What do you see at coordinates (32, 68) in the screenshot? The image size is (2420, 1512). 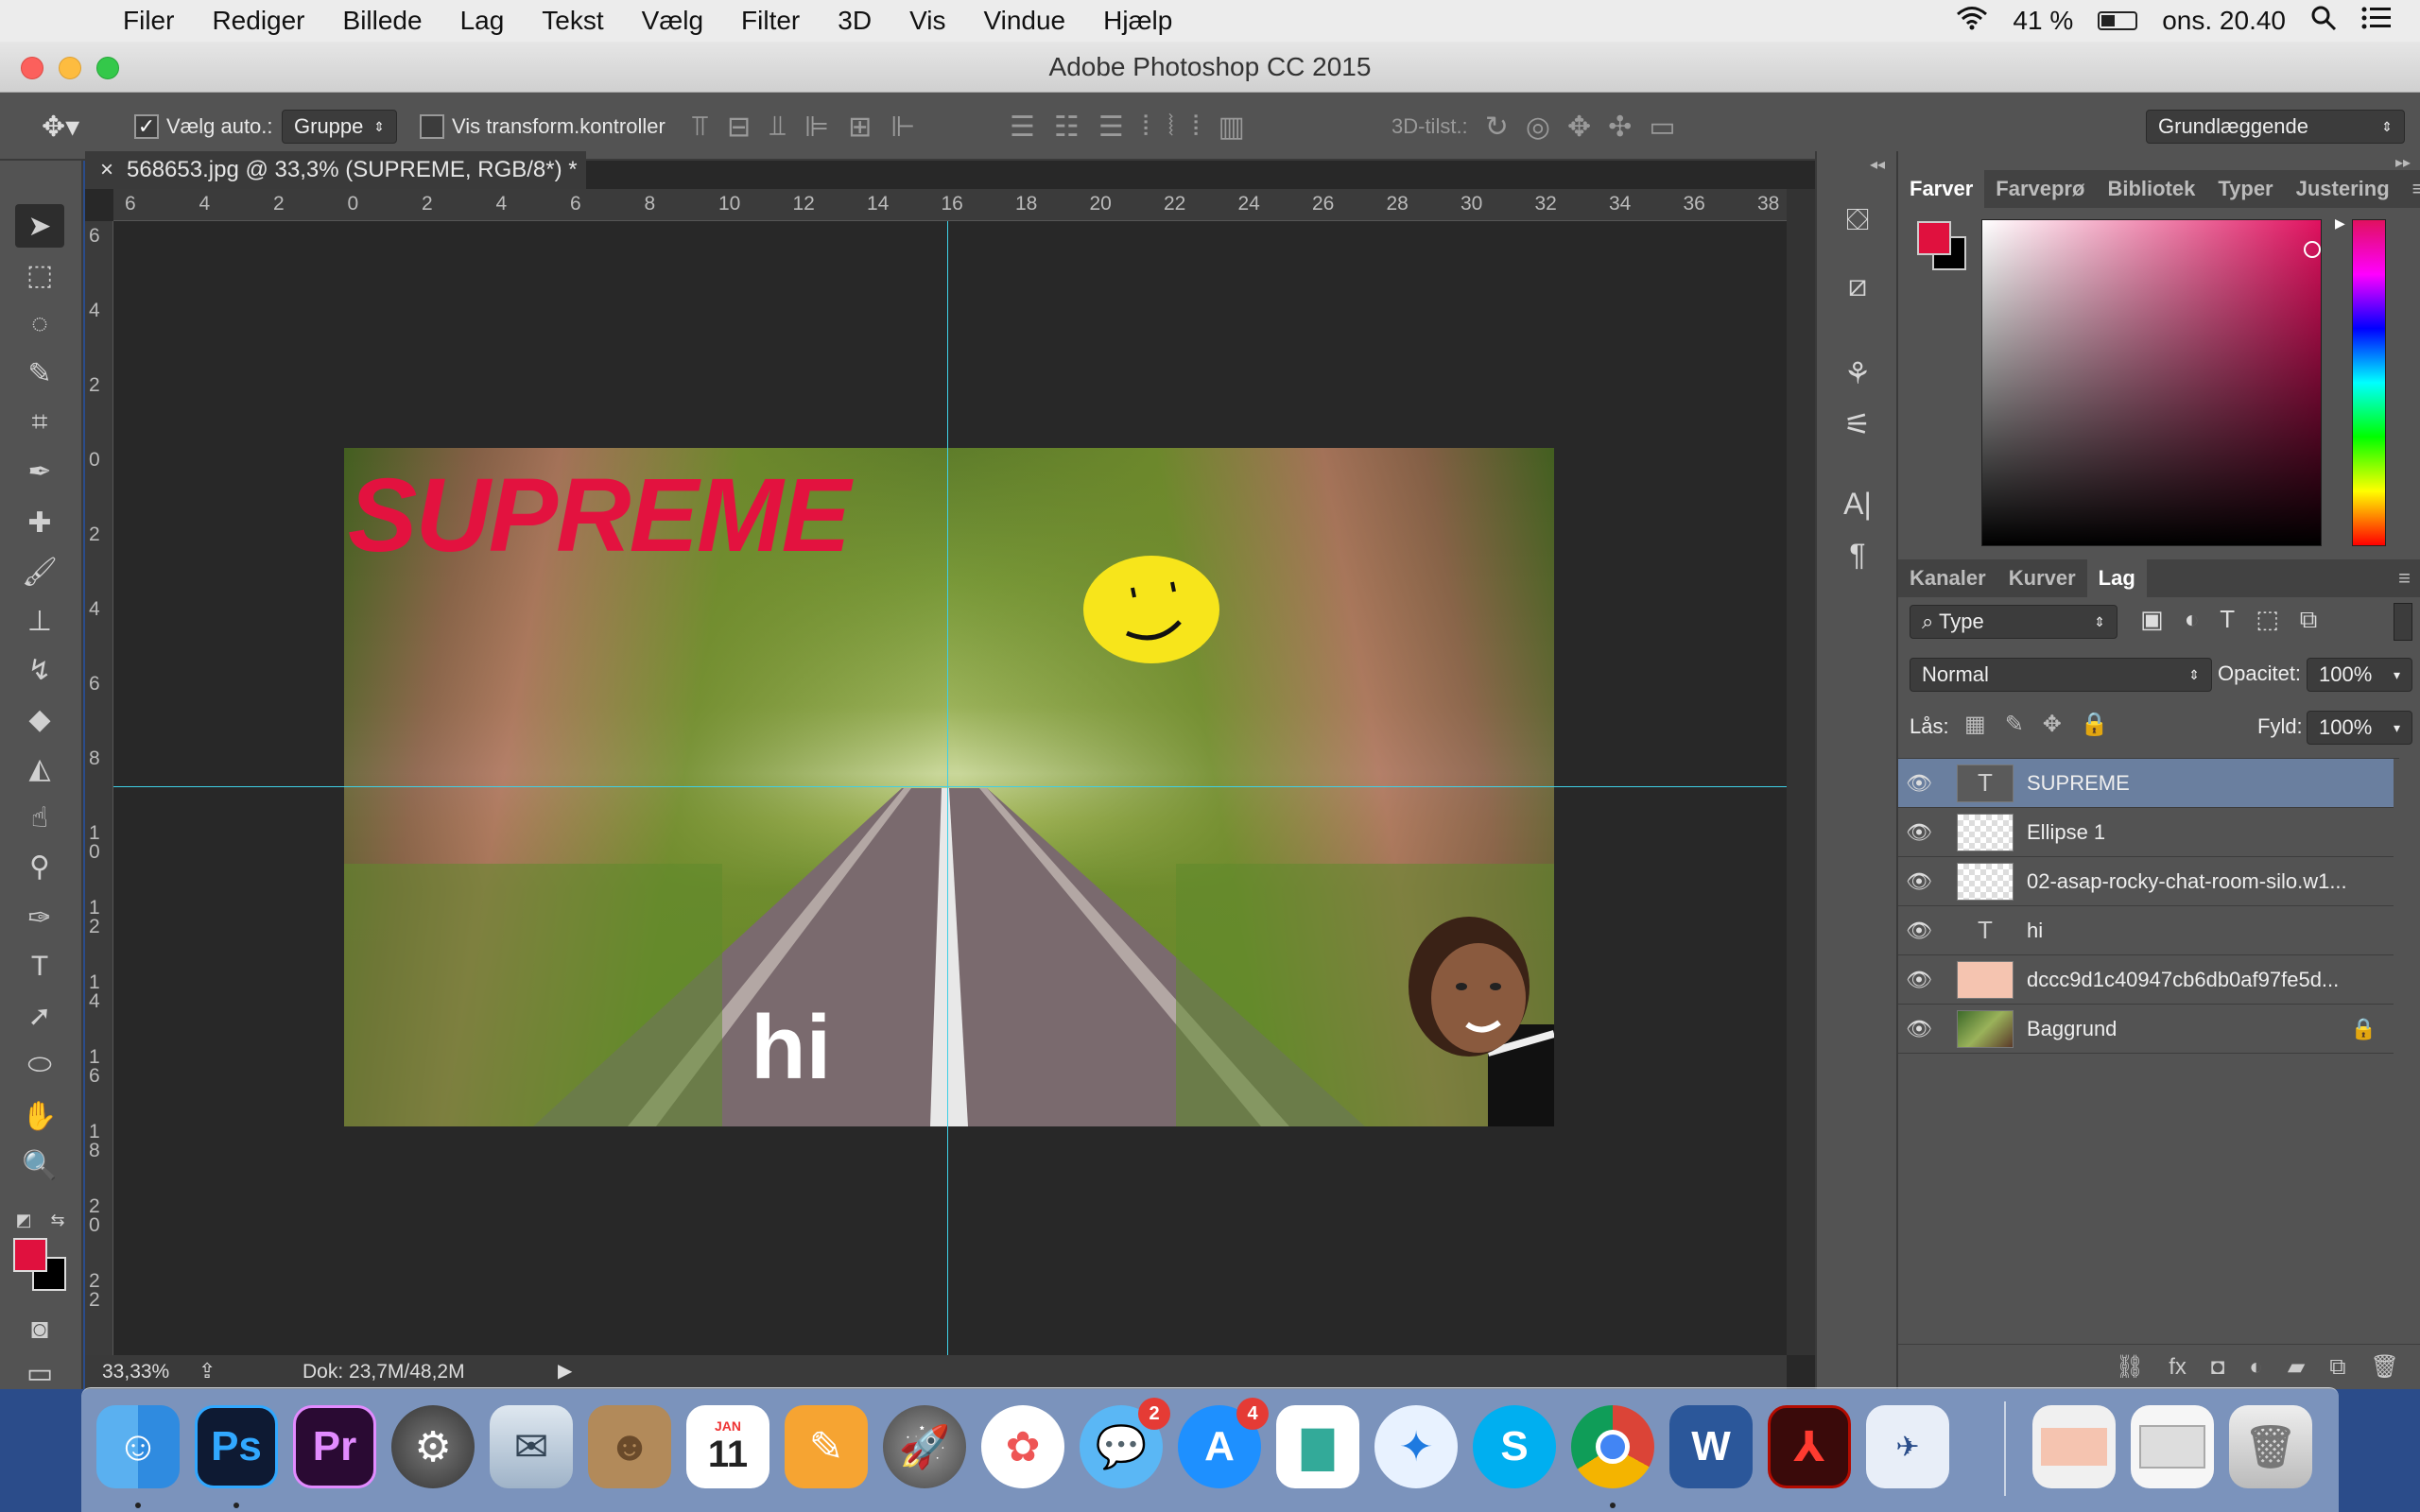 I see `close-window-button` at bounding box center [32, 68].